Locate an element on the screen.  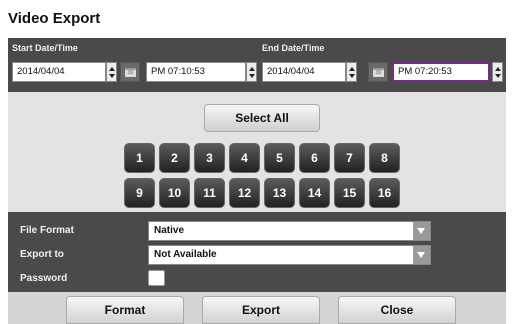
select-all-button: Select All is located at coordinates (262, 118).